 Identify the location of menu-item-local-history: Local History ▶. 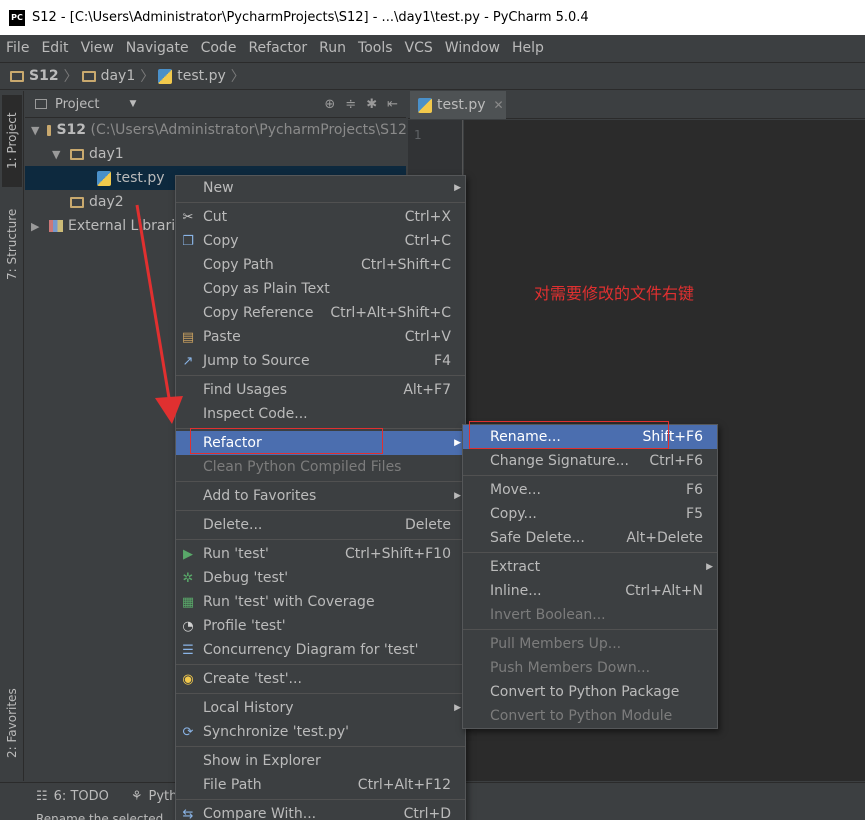
(320, 708).